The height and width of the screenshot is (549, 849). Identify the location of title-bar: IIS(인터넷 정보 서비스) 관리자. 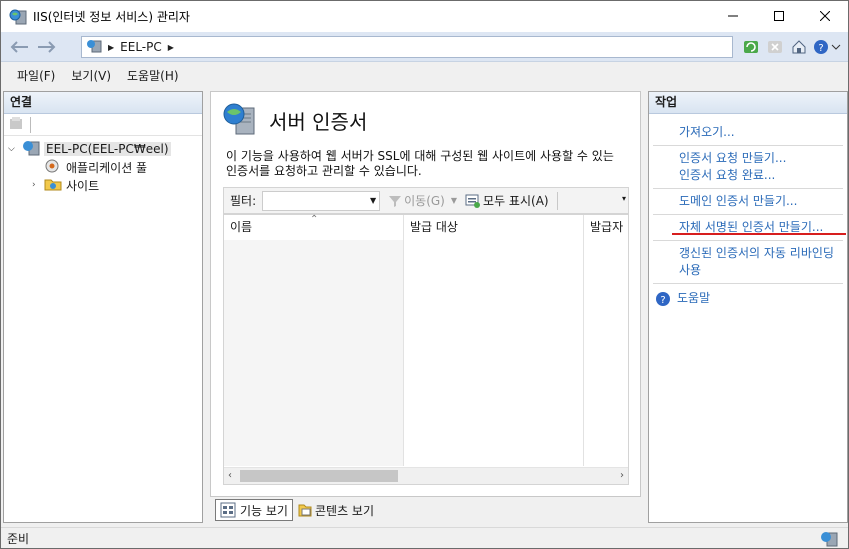
(424, 16).